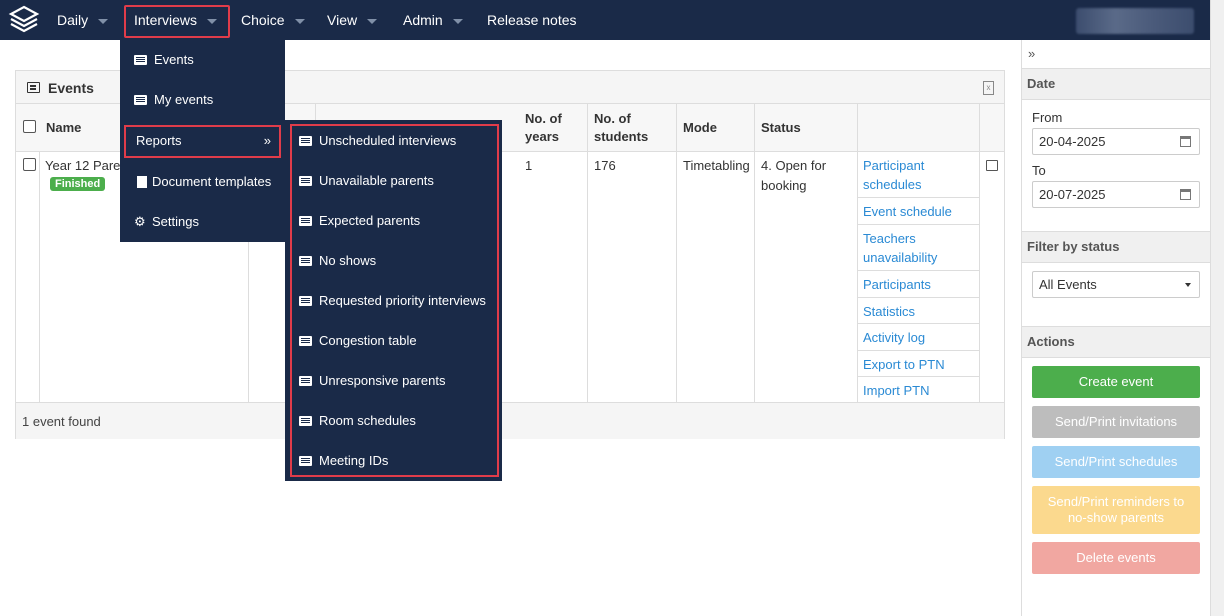 The height and width of the screenshot is (616, 1224). I want to click on nav-release-notes: Release notes, so click(532, 20).